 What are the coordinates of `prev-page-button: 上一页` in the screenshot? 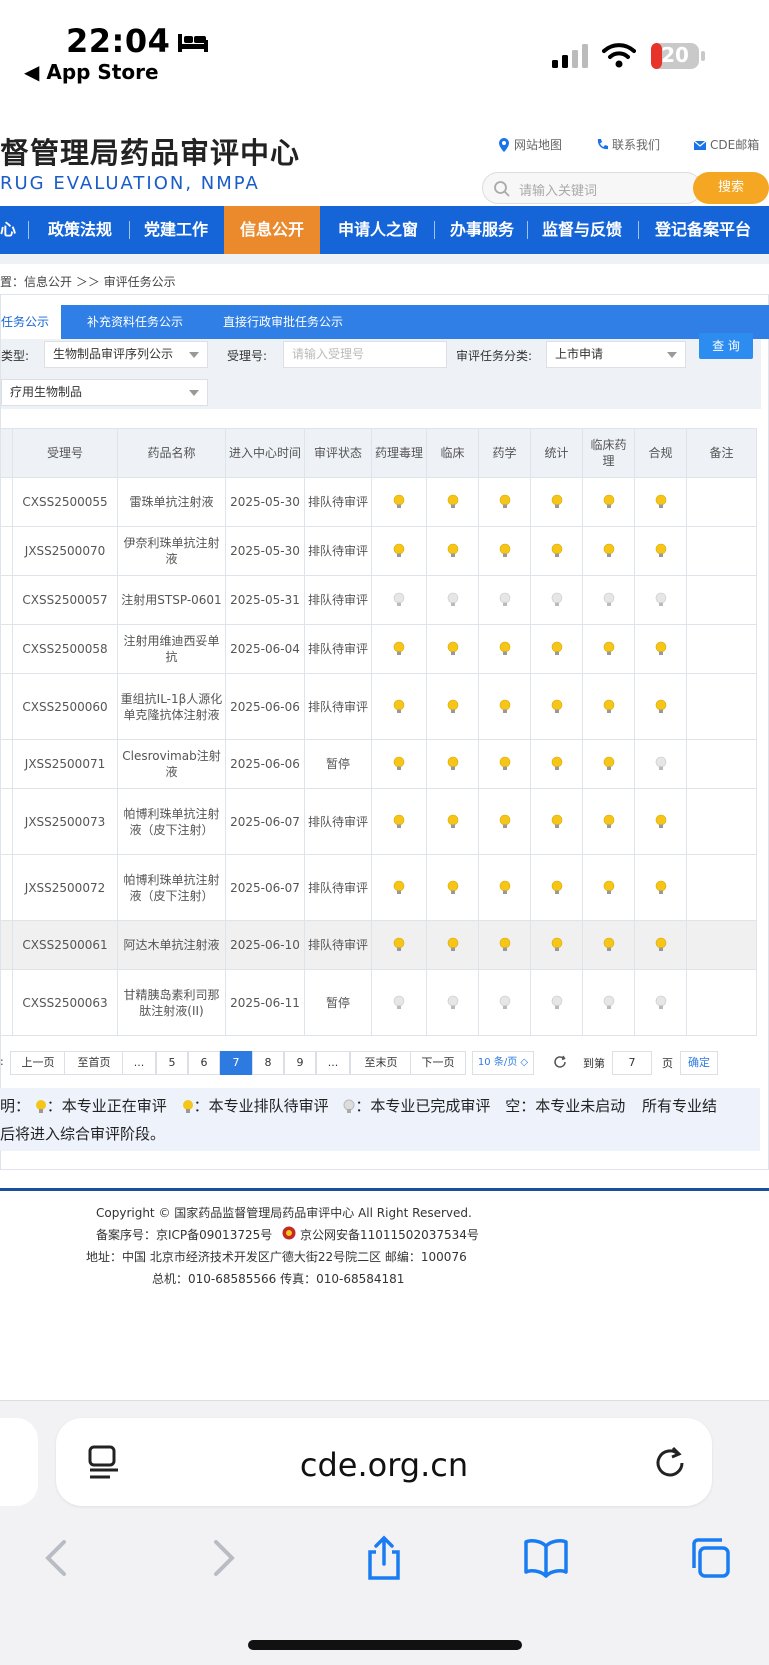 It's located at (38, 1063).